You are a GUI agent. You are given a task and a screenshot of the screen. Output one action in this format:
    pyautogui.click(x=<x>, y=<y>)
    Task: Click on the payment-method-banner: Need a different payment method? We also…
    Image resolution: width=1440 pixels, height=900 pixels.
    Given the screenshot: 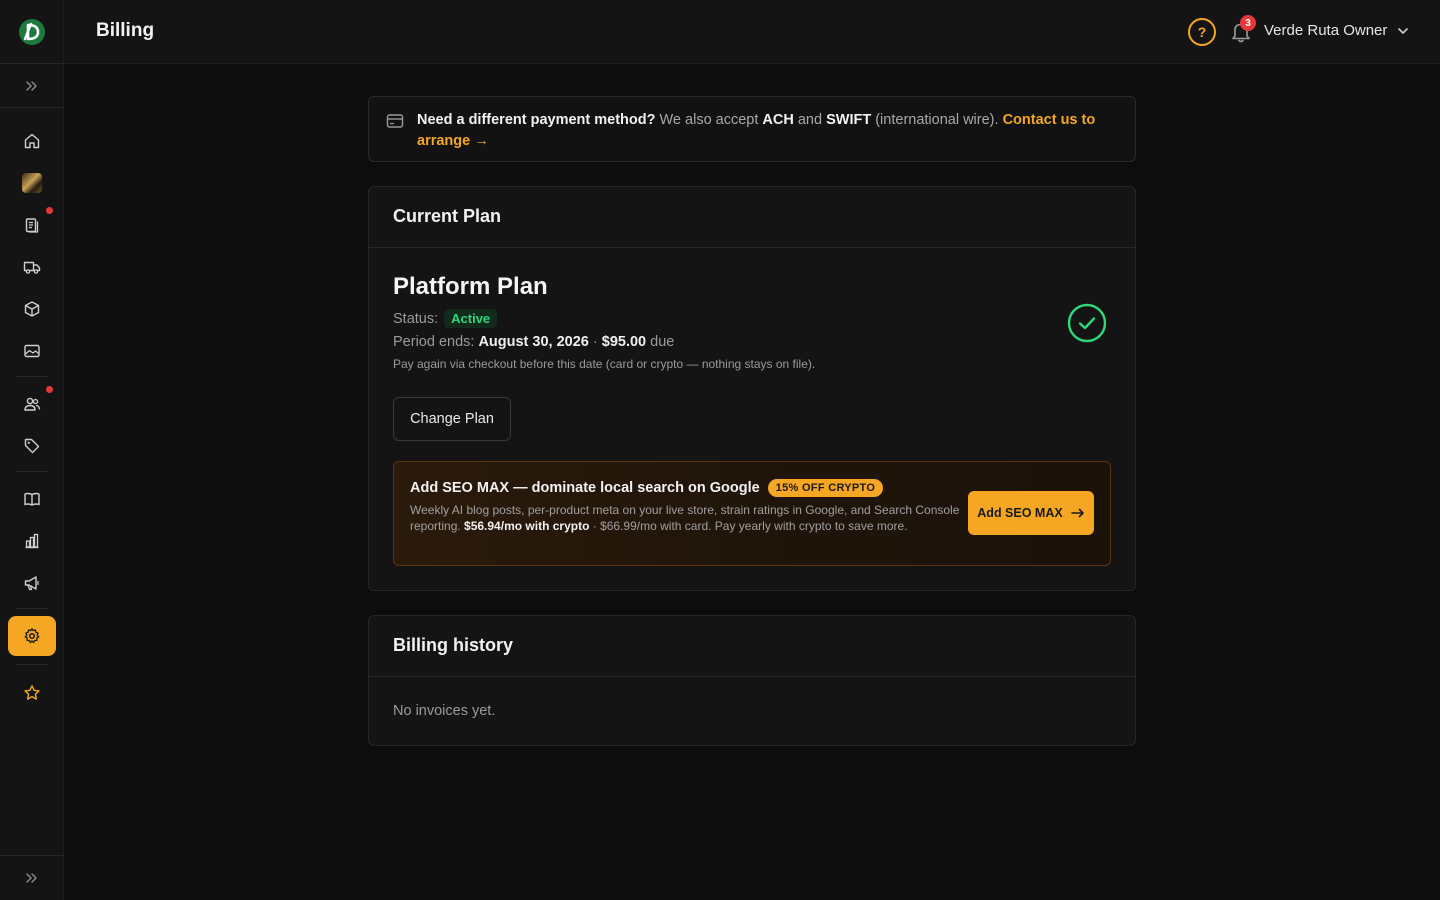 What is the action you would take?
    pyautogui.click(x=752, y=129)
    